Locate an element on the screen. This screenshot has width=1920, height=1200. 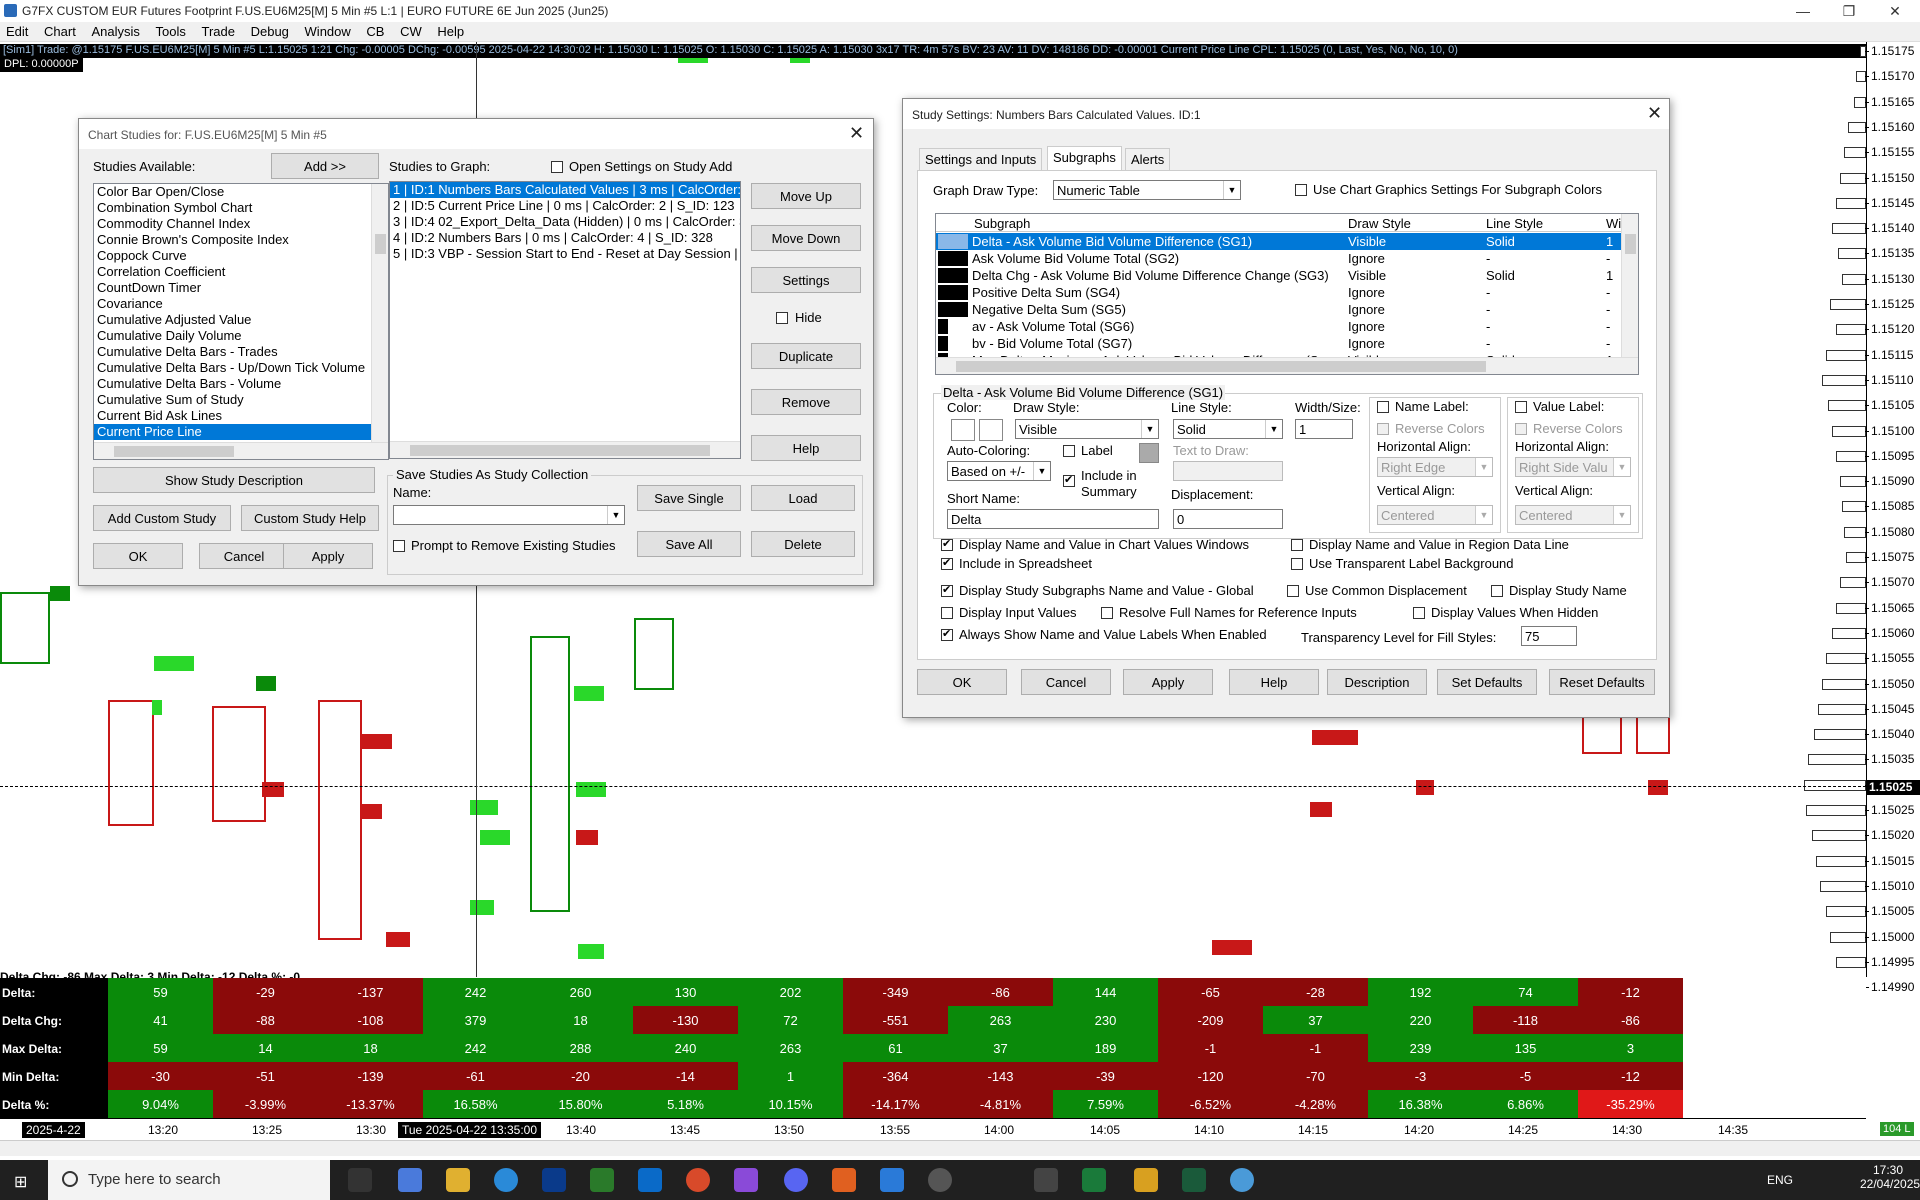
tab-subgraphs: Subgraphs is located at coordinates (1084, 158).